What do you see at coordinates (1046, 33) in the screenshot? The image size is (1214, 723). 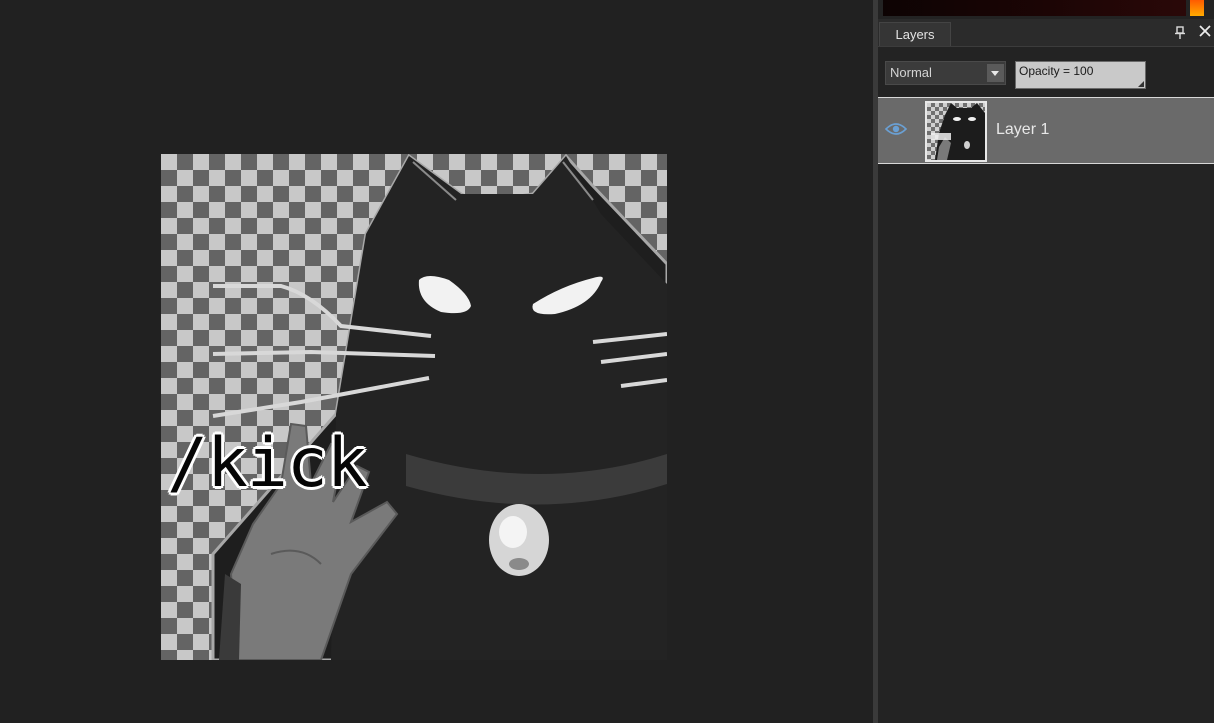 I see `layers-tab-bar: Layers` at bounding box center [1046, 33].